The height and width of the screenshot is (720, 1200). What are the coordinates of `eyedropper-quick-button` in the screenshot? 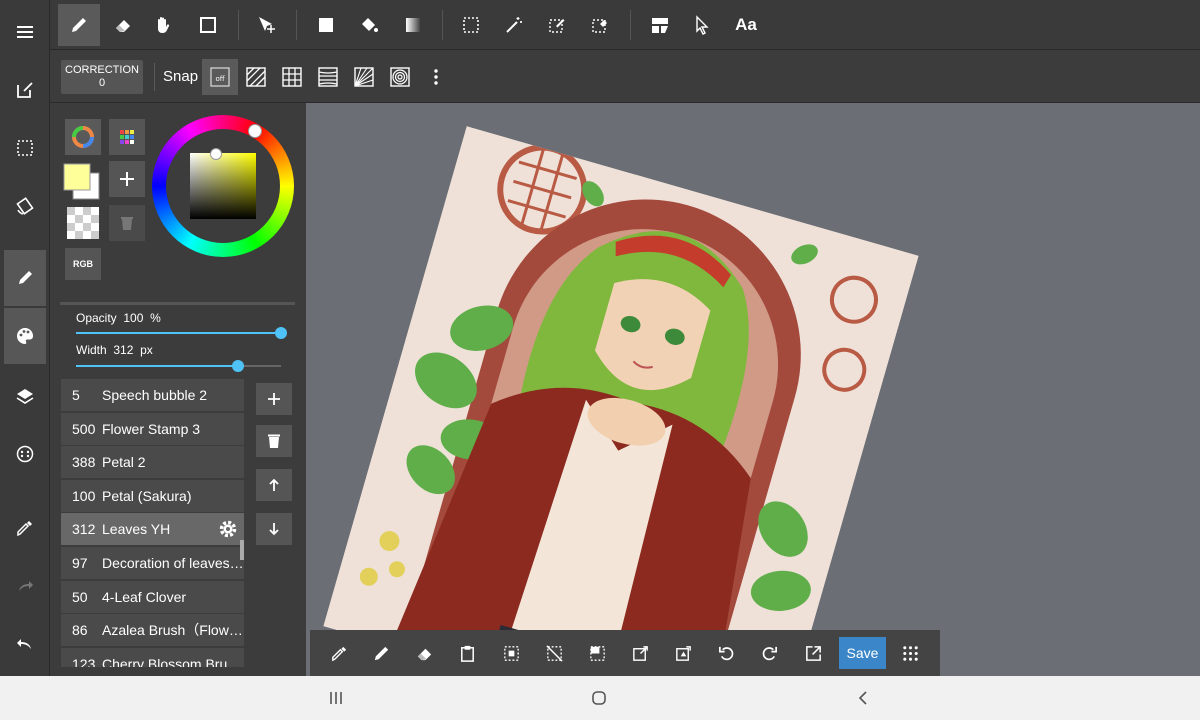 It's located at (339, 653).